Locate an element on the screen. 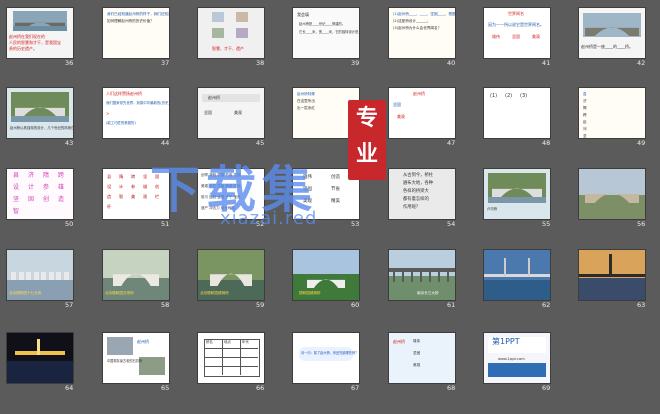  photo-ground is located at coordinates (422, 288).